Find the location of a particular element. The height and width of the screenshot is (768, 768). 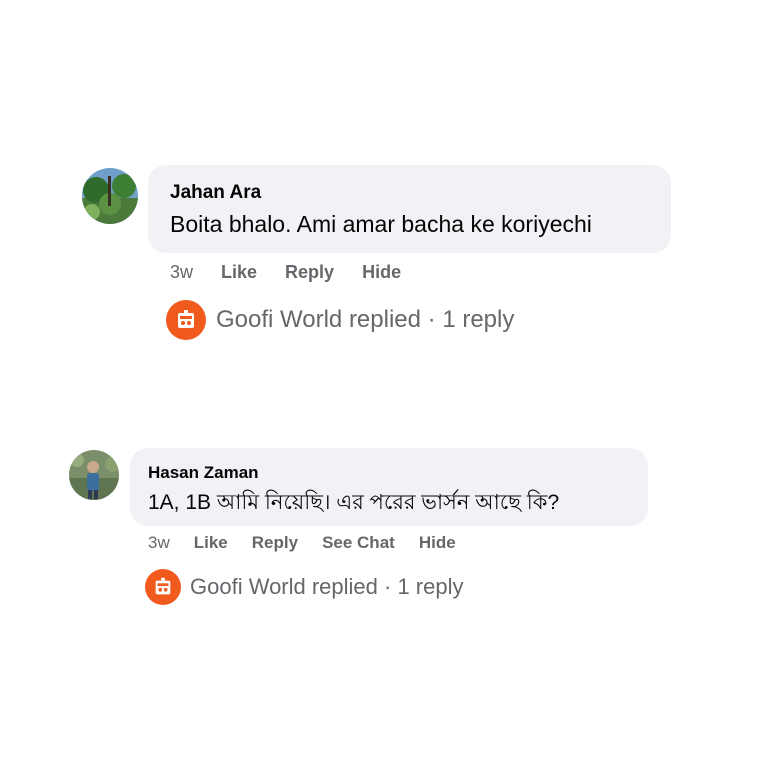

profile-photo-trees-icon is located at coordinates (110, 196).